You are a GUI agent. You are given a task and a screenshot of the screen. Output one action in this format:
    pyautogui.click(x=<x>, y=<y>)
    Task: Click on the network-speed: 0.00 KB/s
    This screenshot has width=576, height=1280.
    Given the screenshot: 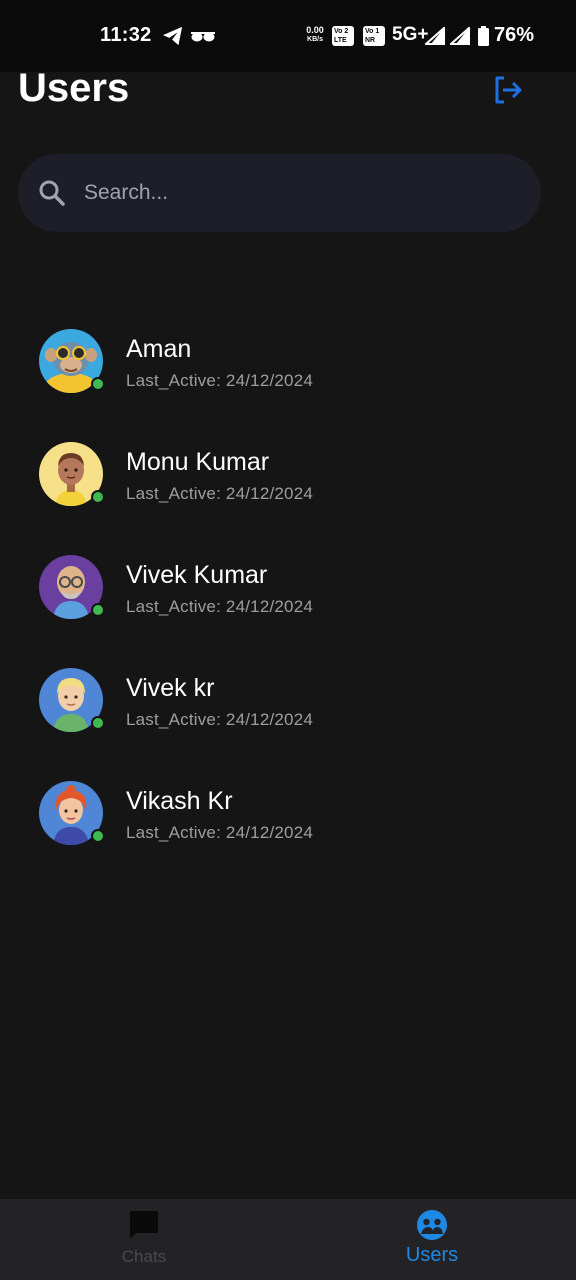 What is the action you would take?
    pyautogui.click(x=315, y=35)
    